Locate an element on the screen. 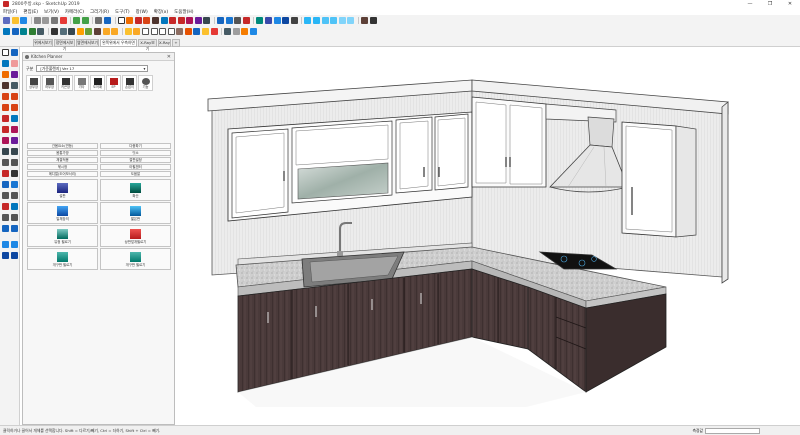  right-view-icon is located at coordinates (334, 20).